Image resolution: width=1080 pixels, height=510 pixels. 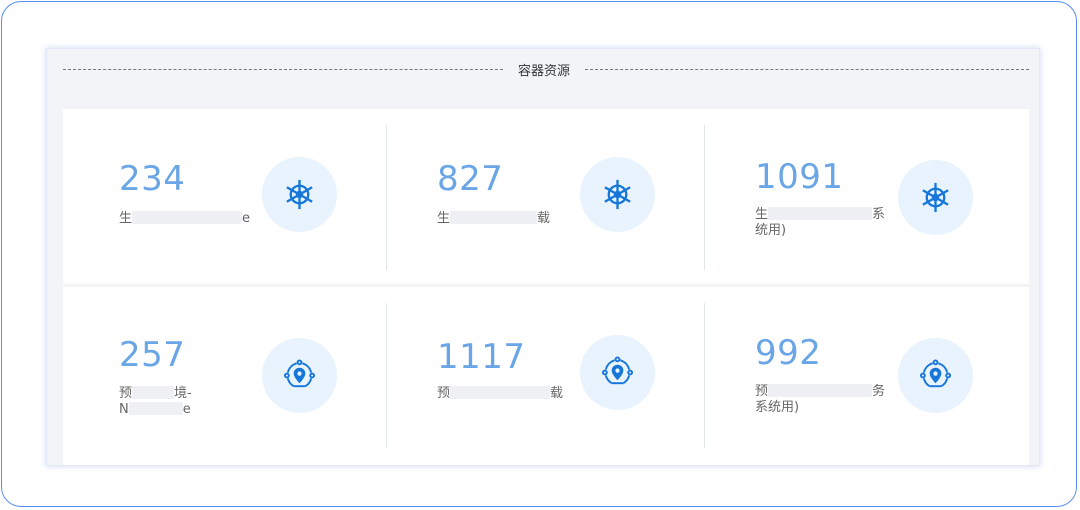 What do you see at coordinates (540, 376) in the screenshot?
I see `stat-card: 1117 预载` at bounding box center [540, 376].